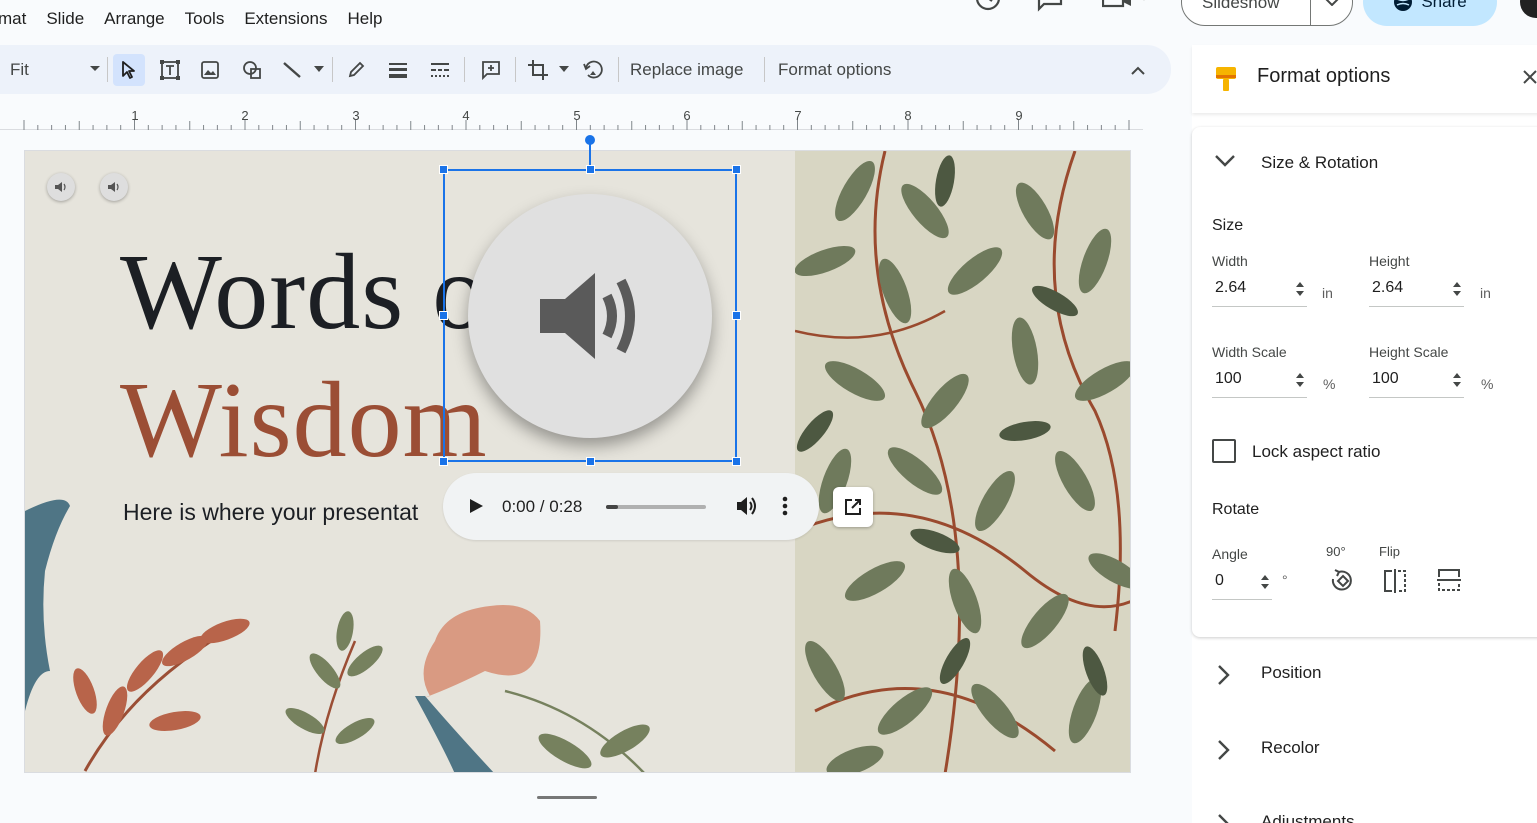 Image resolution: width=1537 pixels, height=823 pixels. Describe the element at coordinates (1364, 674) in the screenshot. I see `position-section-header: Position` at that location.